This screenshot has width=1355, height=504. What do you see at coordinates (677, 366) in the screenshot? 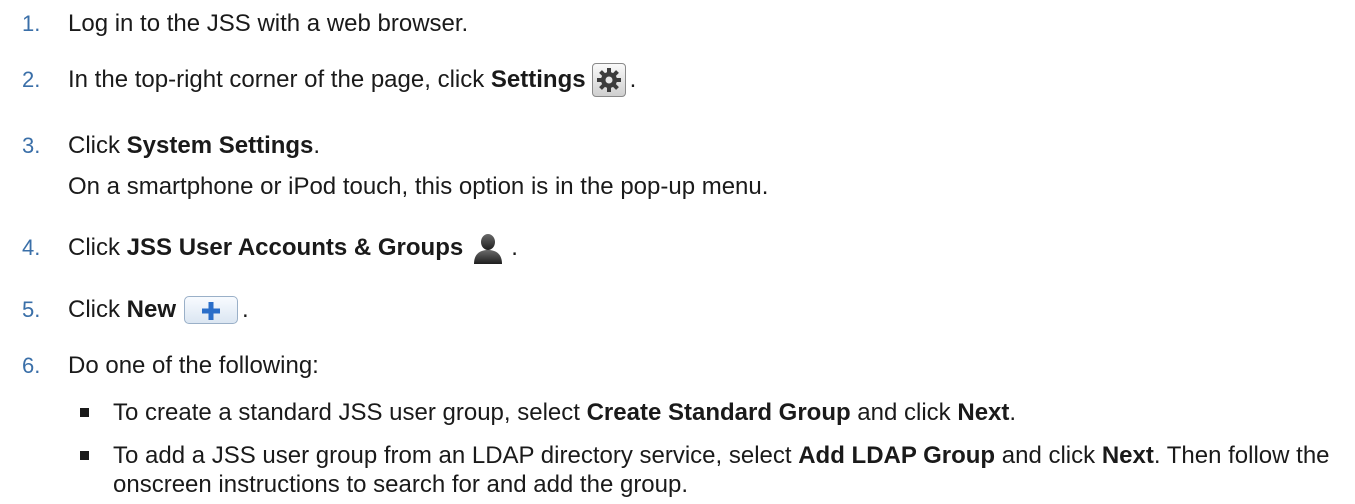
I see `step-6: 6. Do one of the following:` at bounding box center [677, 366].